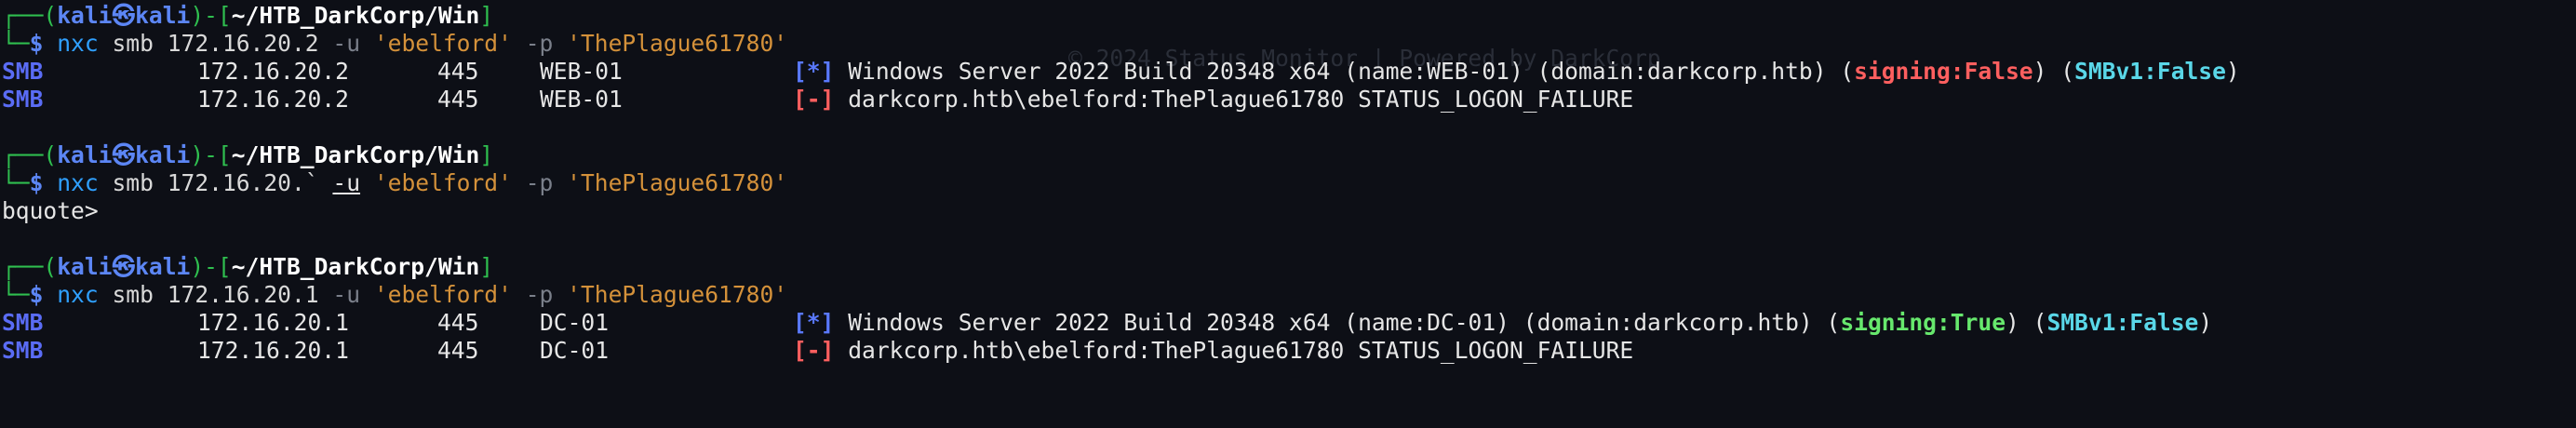 This screenshot has height=428, width=2576. Describe the element at coordinates (1943, 71) in the screenshot. I see `signing-status: signing:False` at that location.